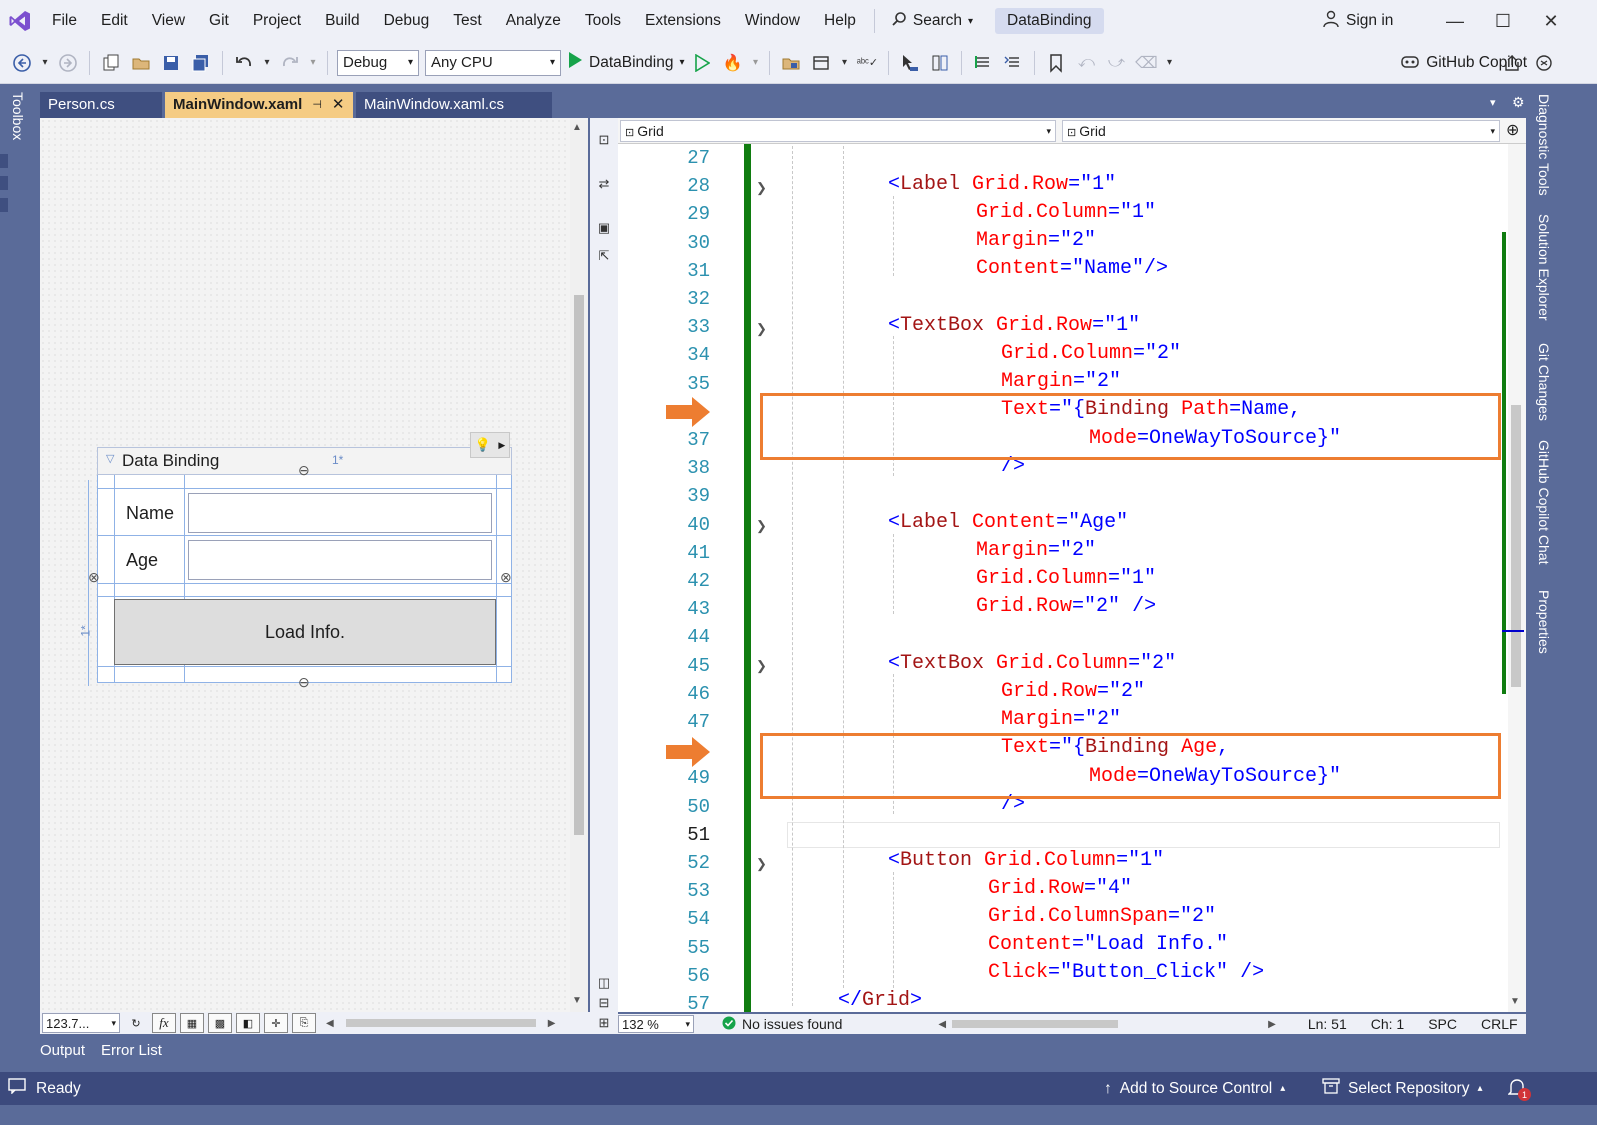 This screenshot has width=1597, height=1125. What do you see at coordinates (340, 560) in the screenshot?
I see `age-textbox` at bounding box center [340, 560].